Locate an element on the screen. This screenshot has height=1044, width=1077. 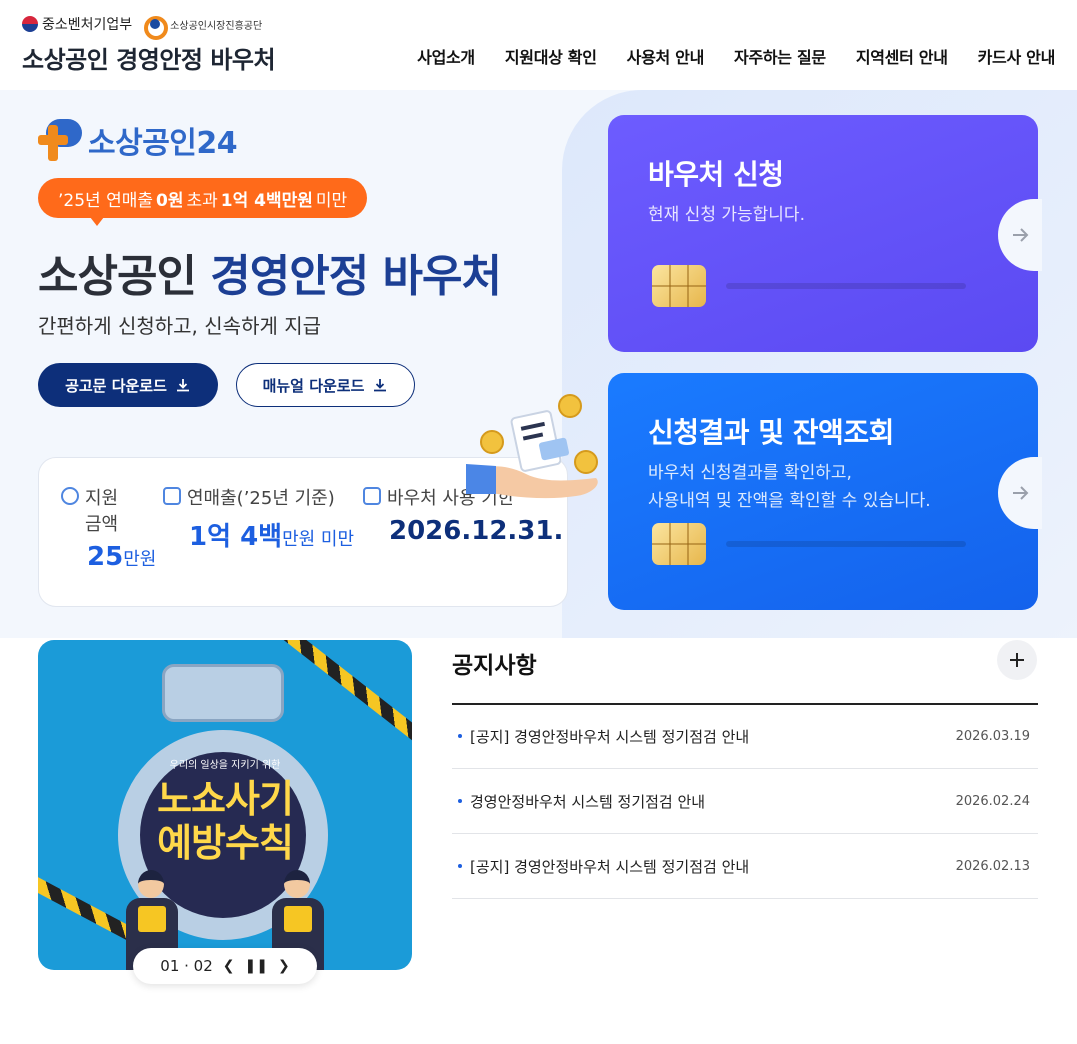
notice-item-title: 경영안정바우처 시스템 정기점검 안내 is located at coordinates (581, 801).